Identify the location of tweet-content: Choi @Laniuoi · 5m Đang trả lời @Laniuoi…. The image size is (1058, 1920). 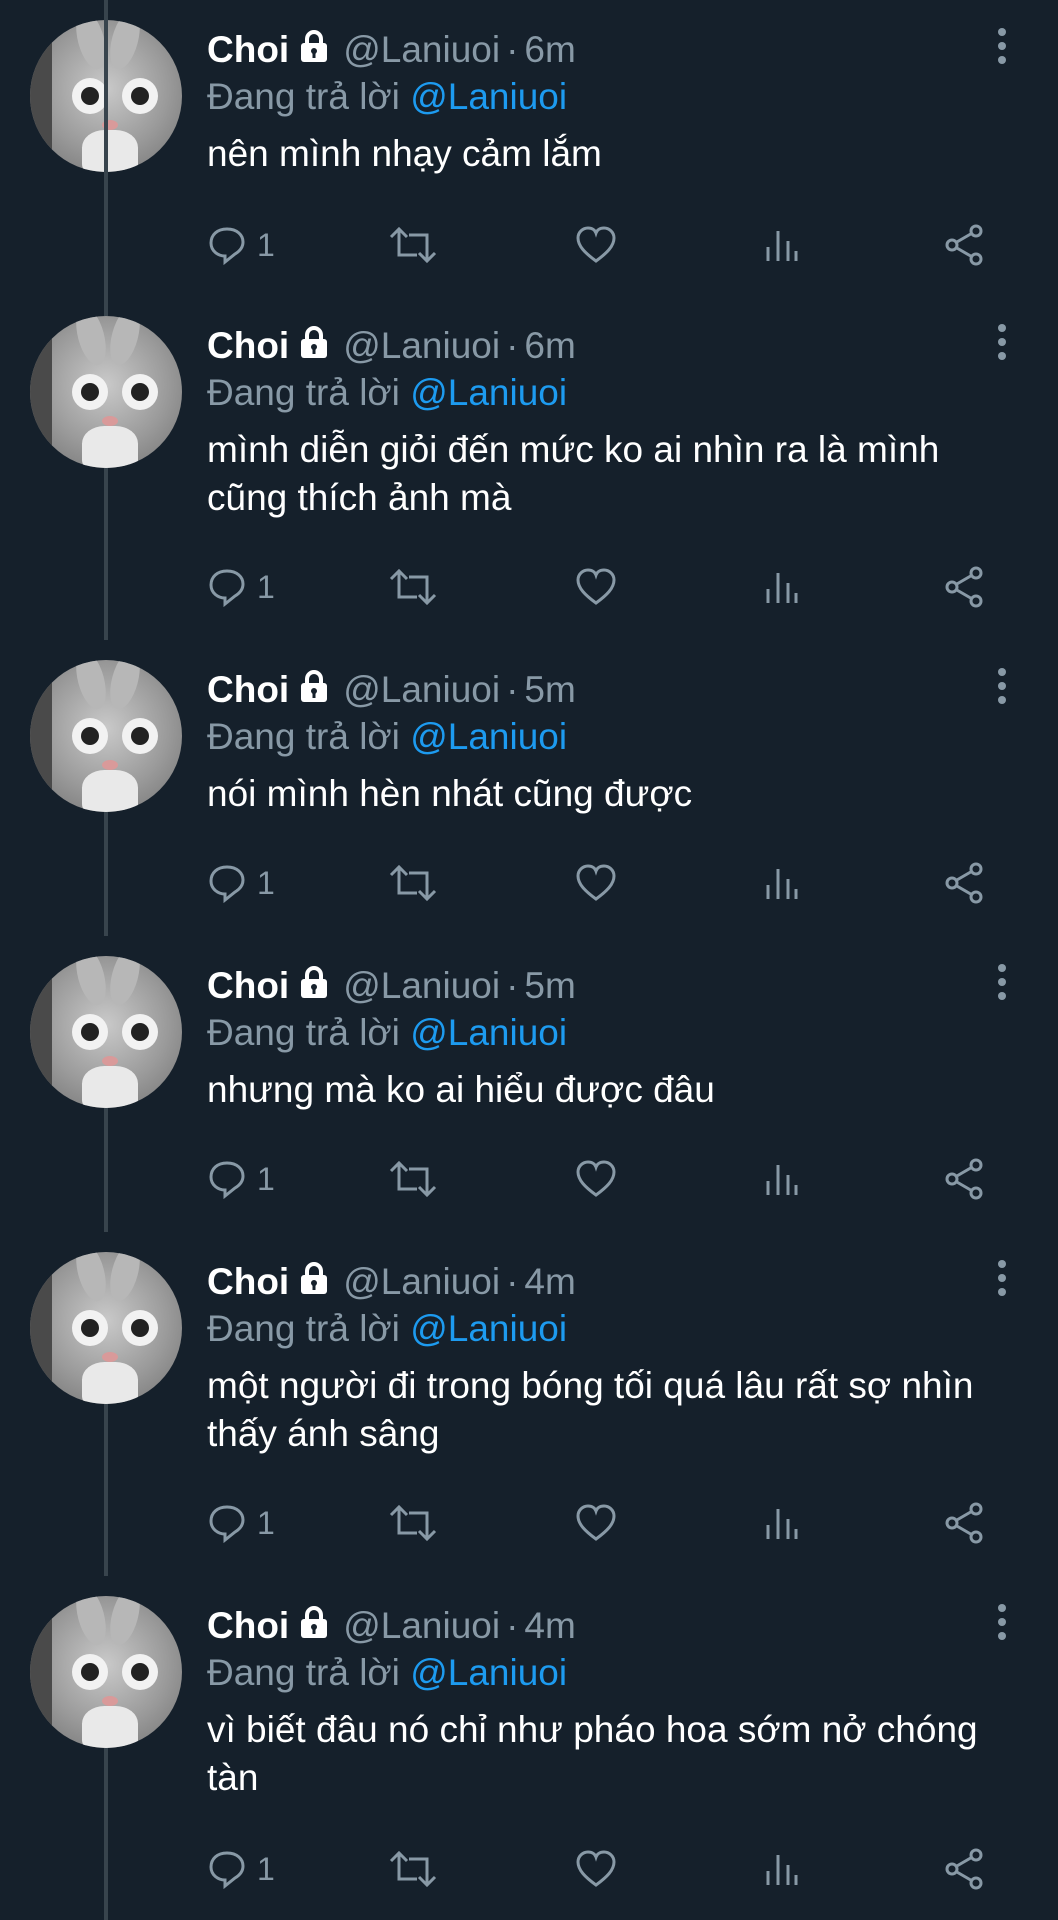
(612, 1039).